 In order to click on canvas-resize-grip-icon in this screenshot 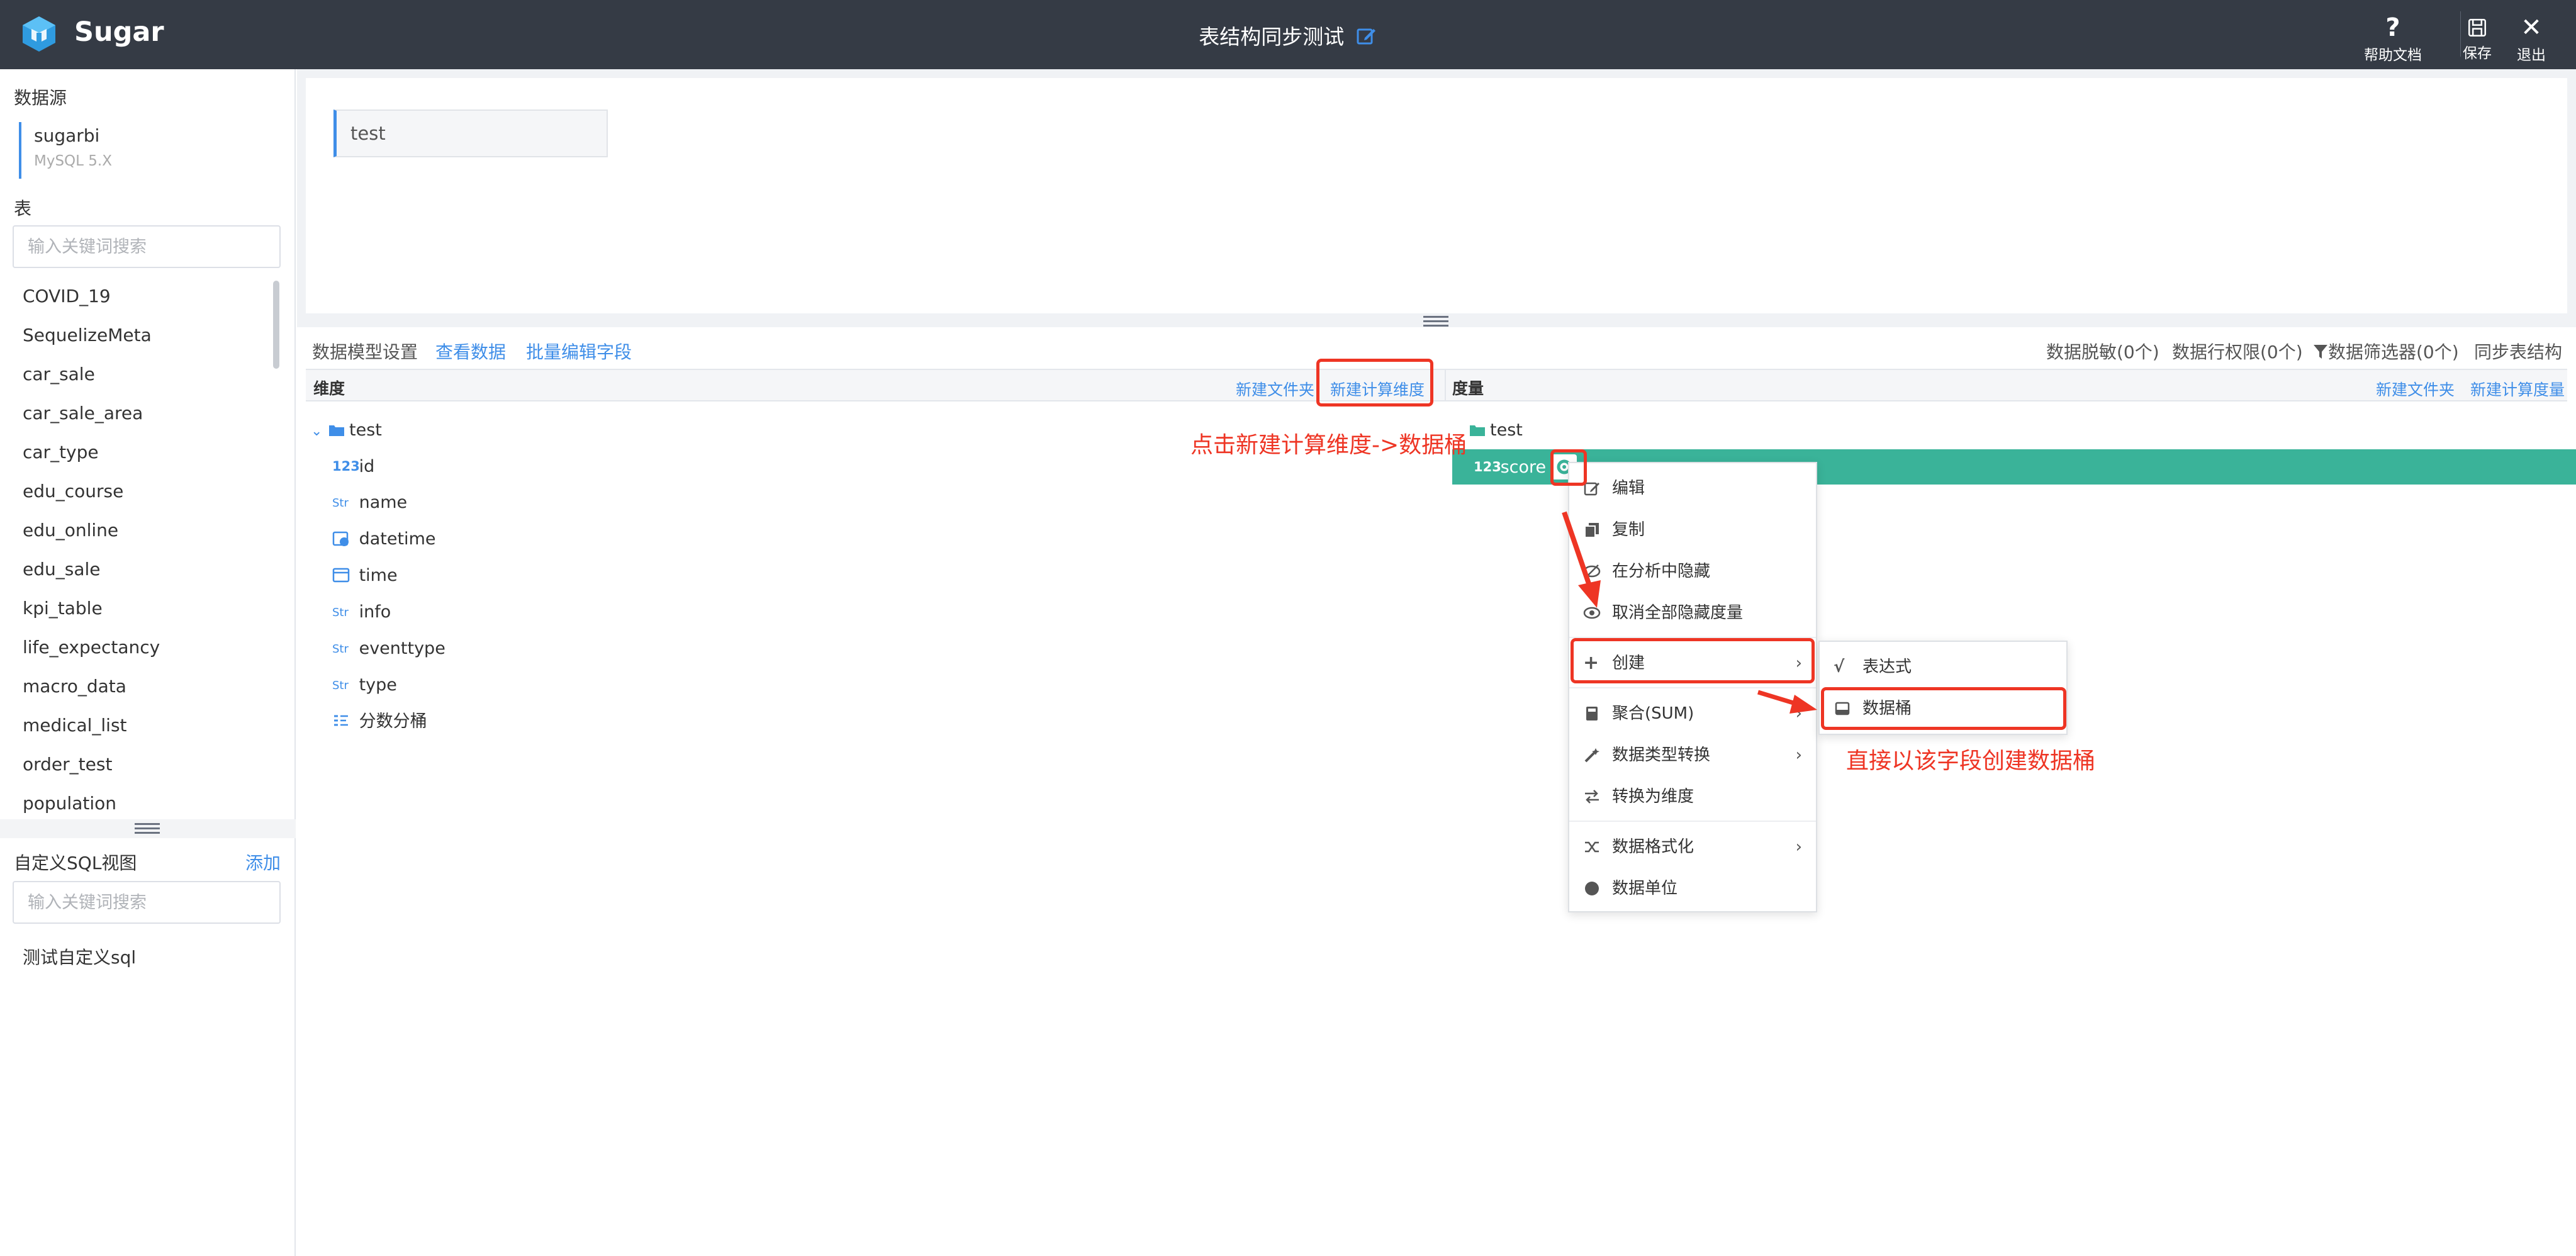, I will do `click(1435, 322)`.